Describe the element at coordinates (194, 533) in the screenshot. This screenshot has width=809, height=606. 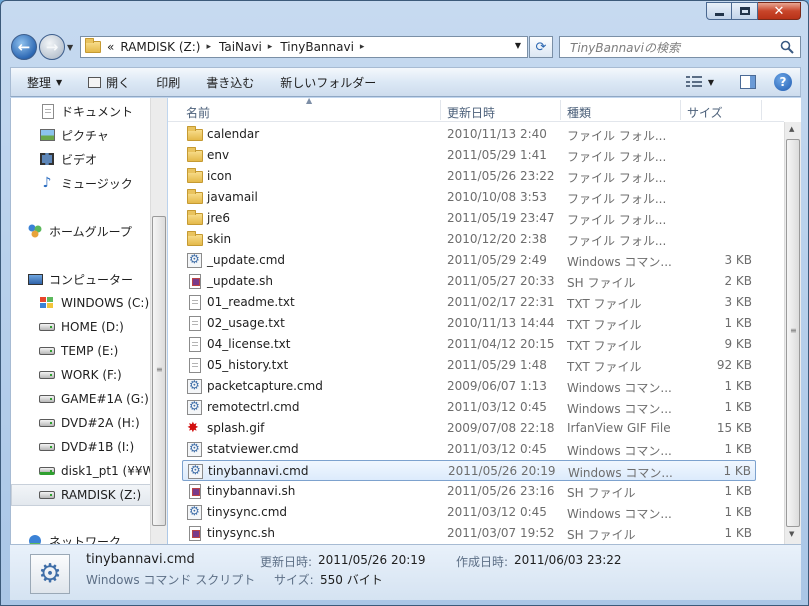
I see `sh-file-icon` at that location.